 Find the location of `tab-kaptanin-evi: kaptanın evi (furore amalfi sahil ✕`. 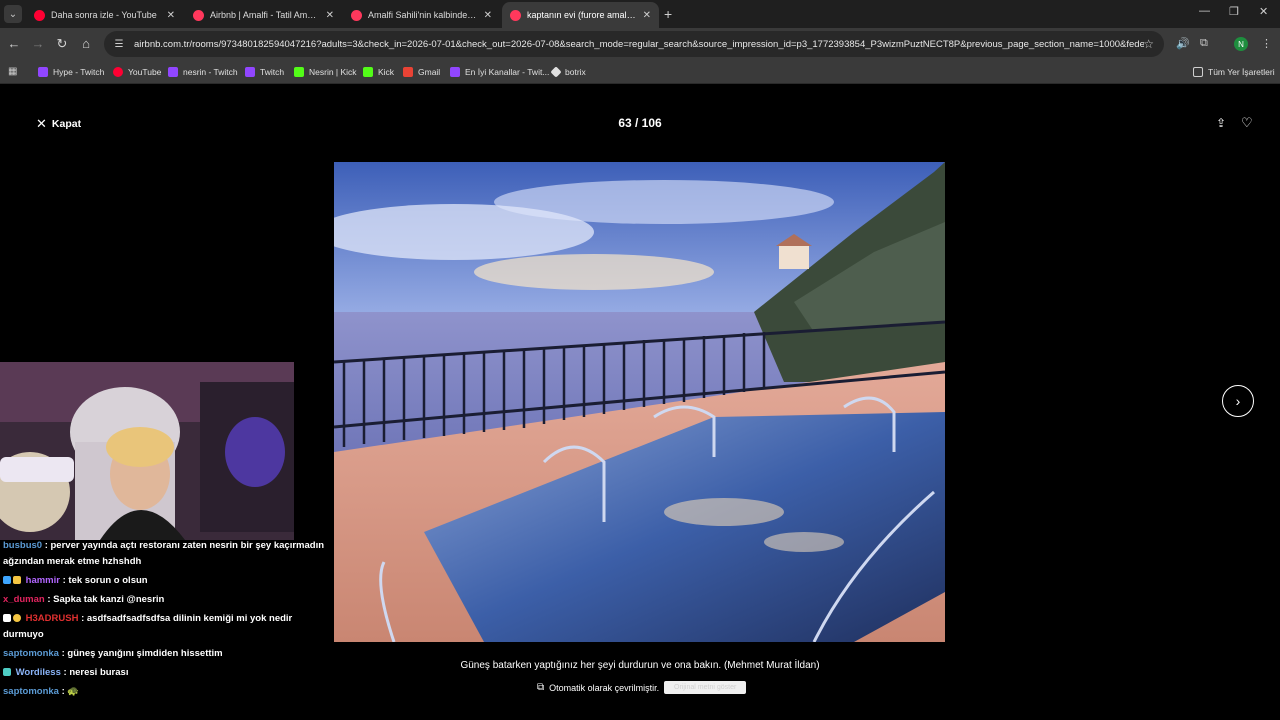

tab-kaptanin-evi: kaptanın evi (furore amalfi sahil ✕ is located at coordinates (580, 15).